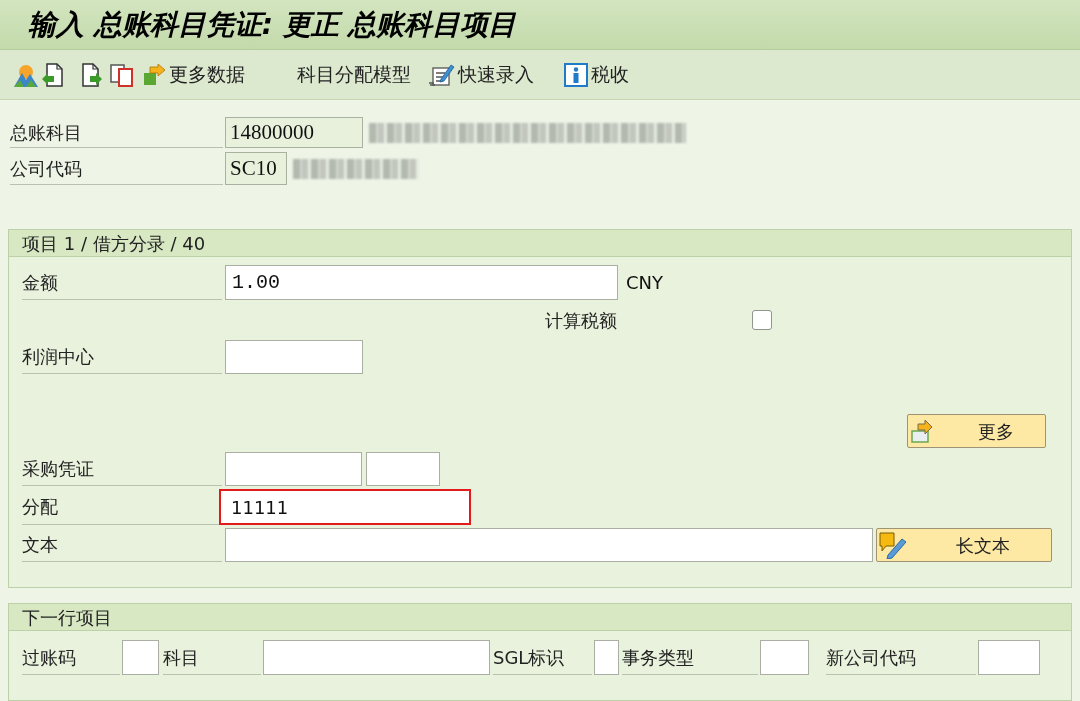 The height and width of the screenshot is (701, 1080). I want to click on field-label: 科目, so click(212, 657).